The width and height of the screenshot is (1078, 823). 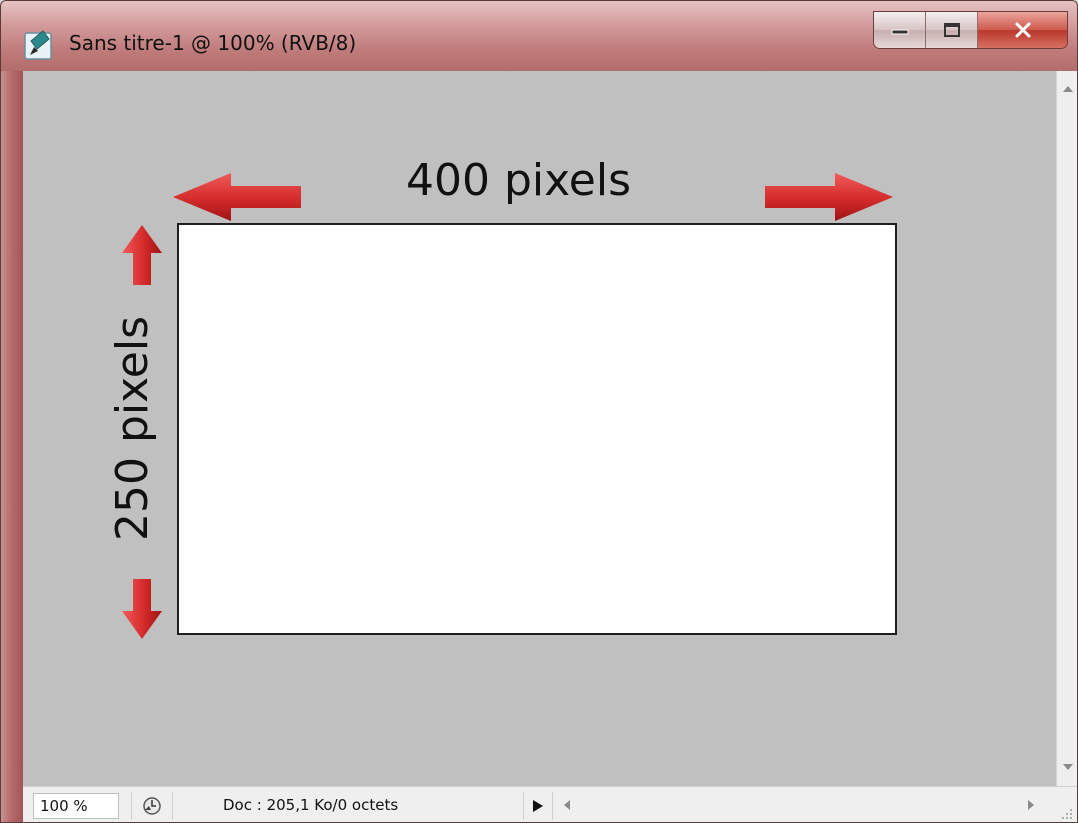 I want to click on minimize-button, so click(x=900, y=30).